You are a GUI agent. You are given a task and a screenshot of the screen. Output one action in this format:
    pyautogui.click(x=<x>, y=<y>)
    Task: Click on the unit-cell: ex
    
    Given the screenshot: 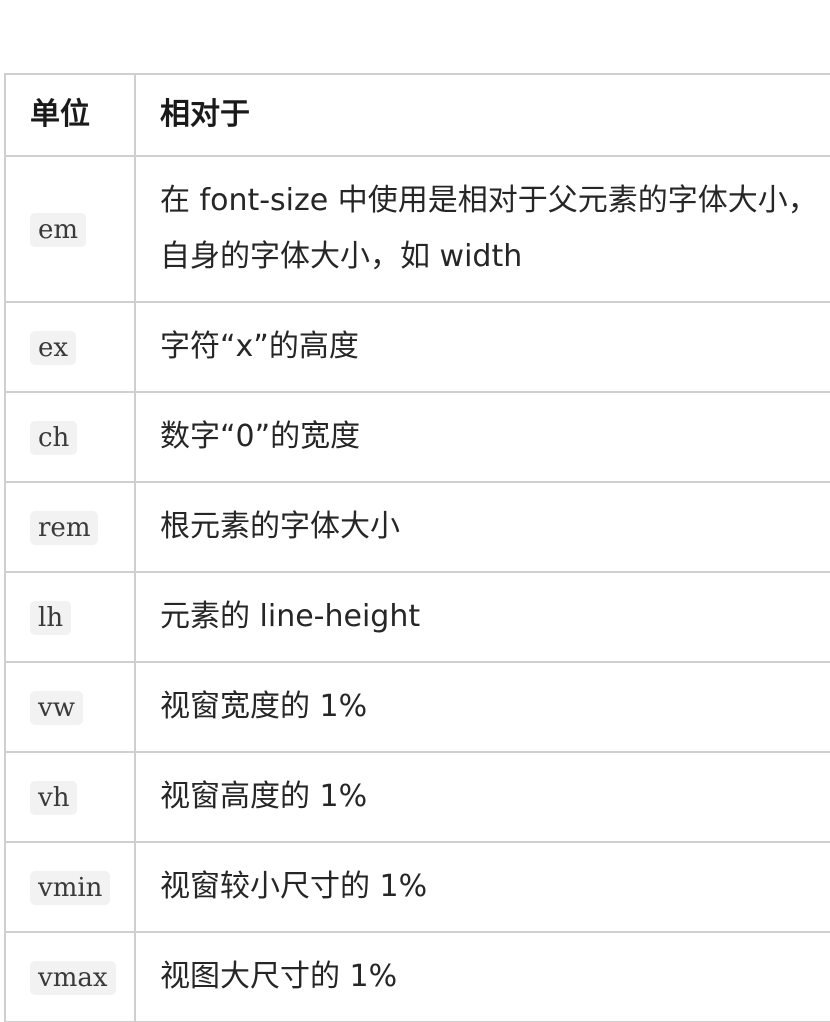 What is the action you would take?
    pyautogui.click(x=70, y=347)
    